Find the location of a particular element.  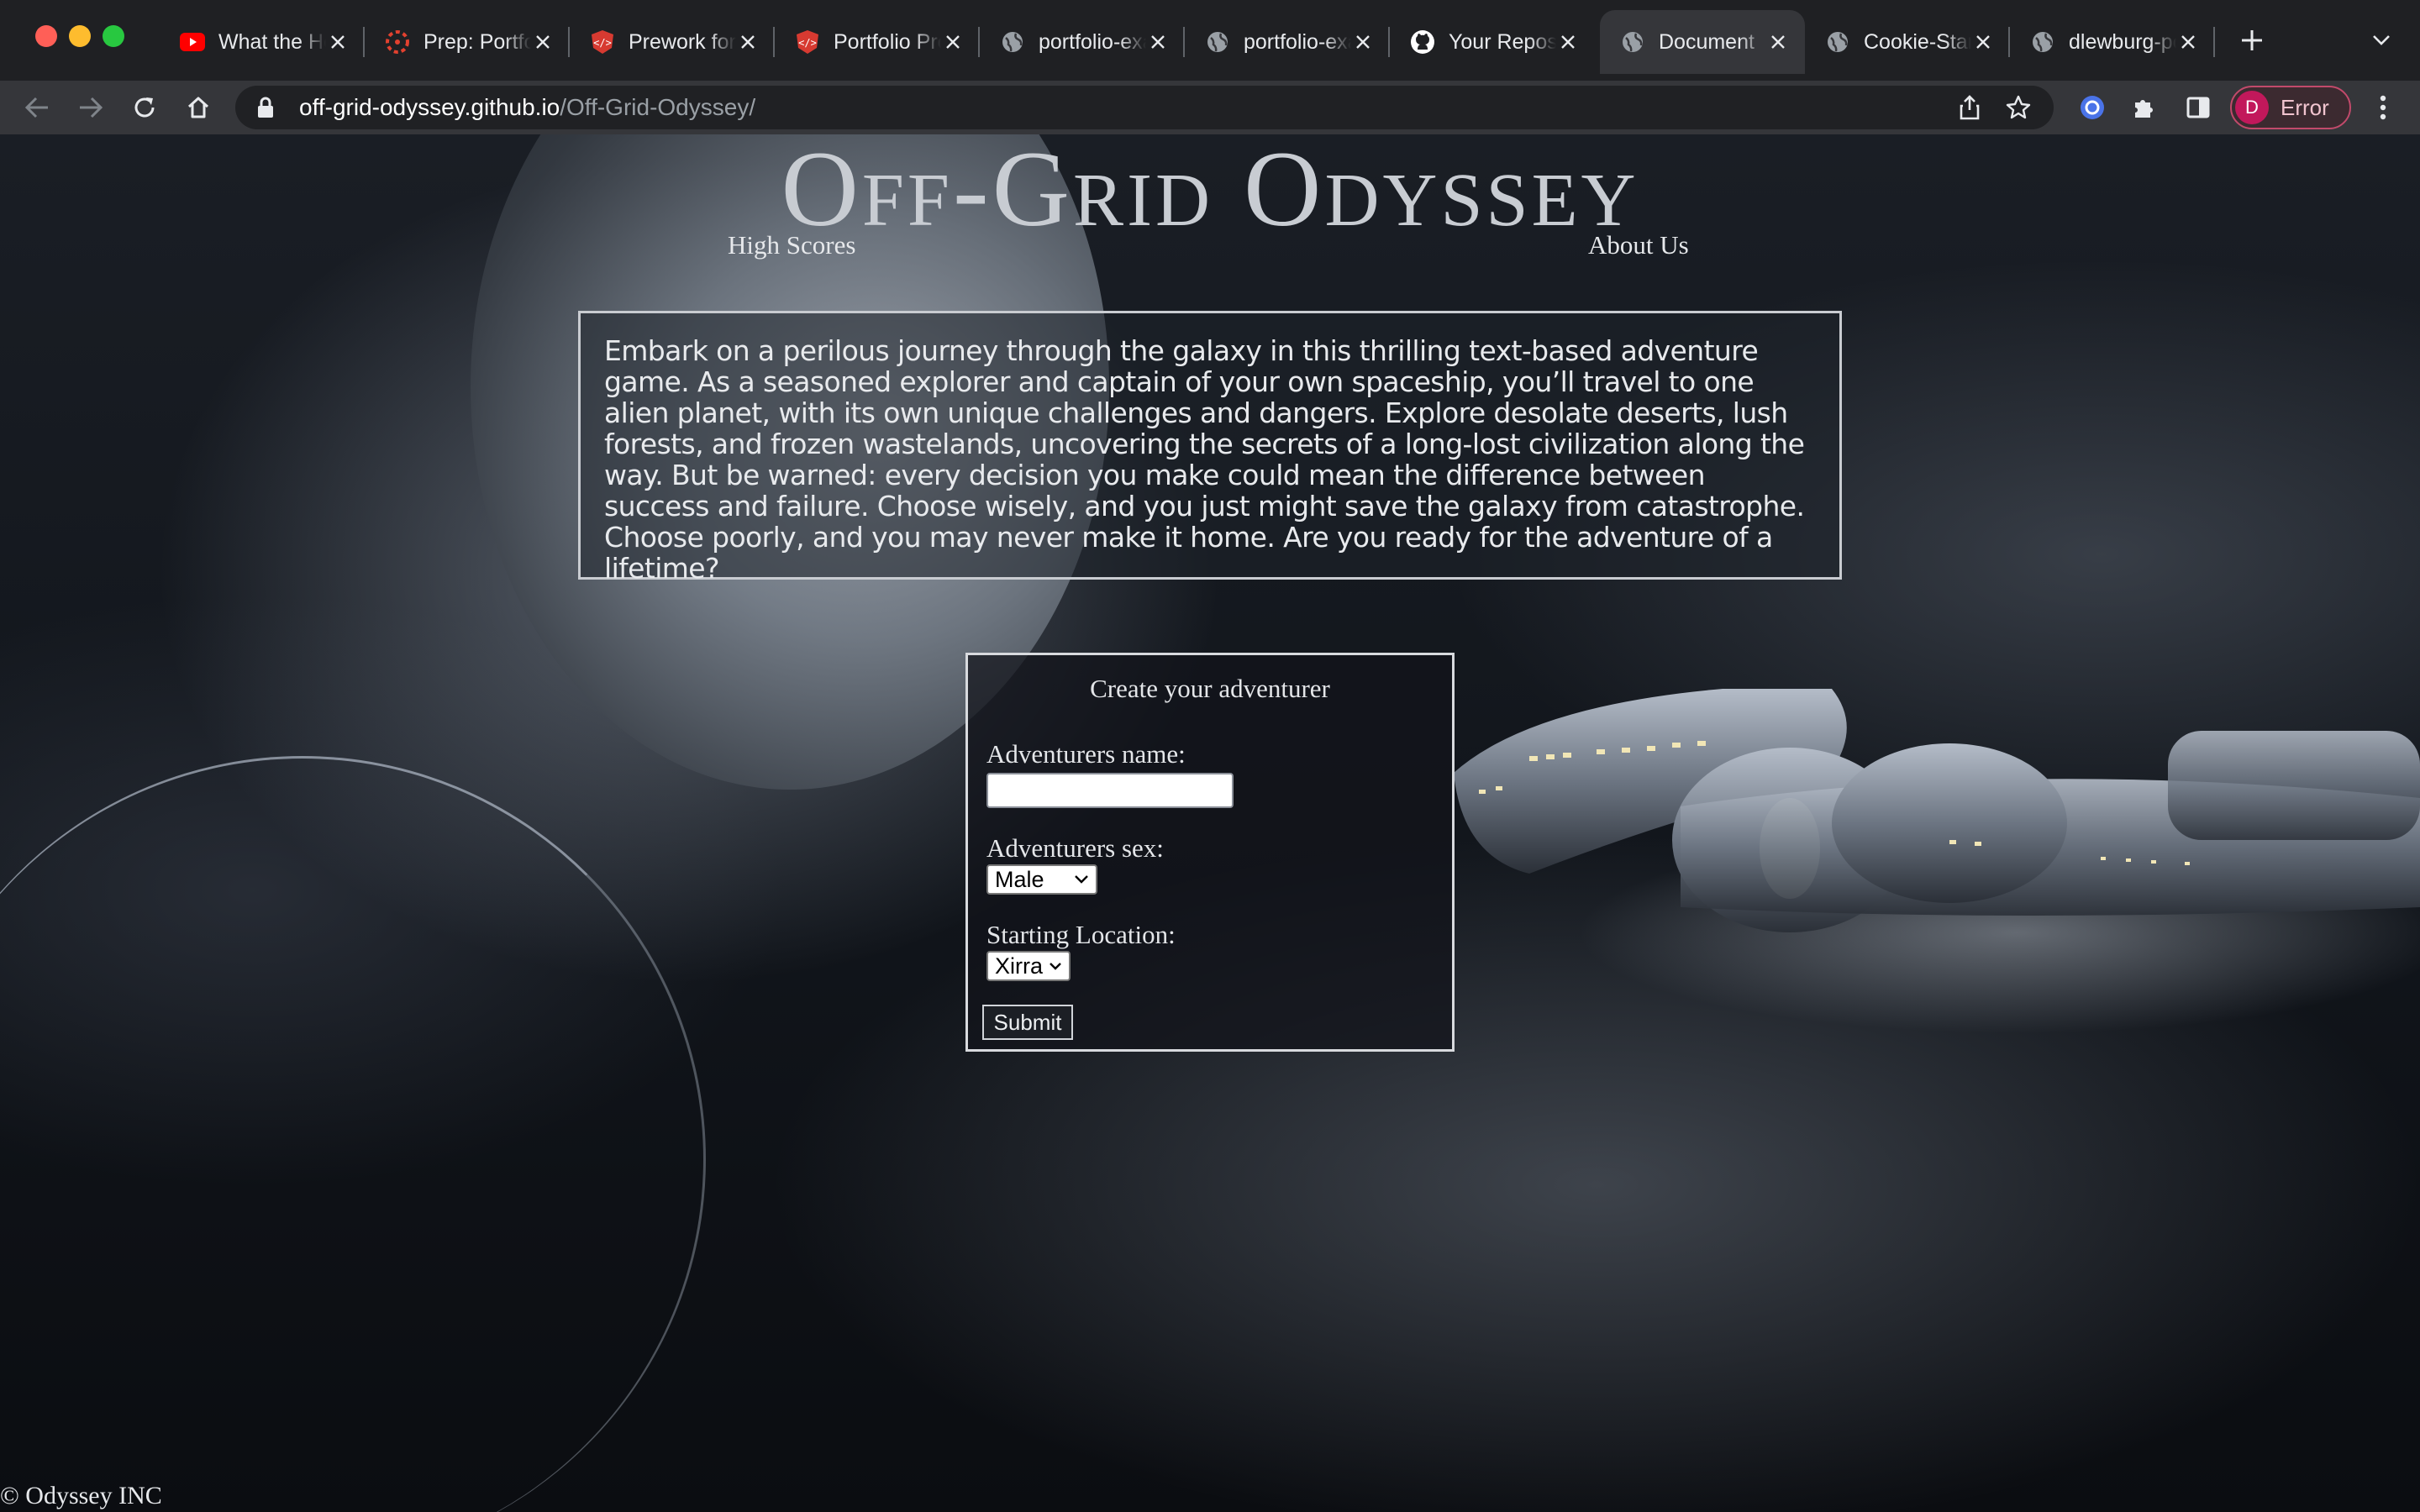

more-vertical-icon is located at coordinates (2383, 107).